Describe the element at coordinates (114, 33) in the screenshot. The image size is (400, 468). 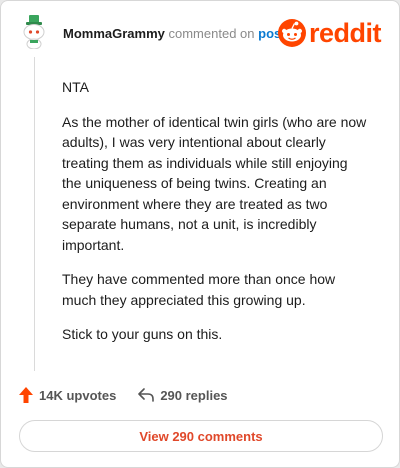
I see `username-link: MommaGrammy` at that location.